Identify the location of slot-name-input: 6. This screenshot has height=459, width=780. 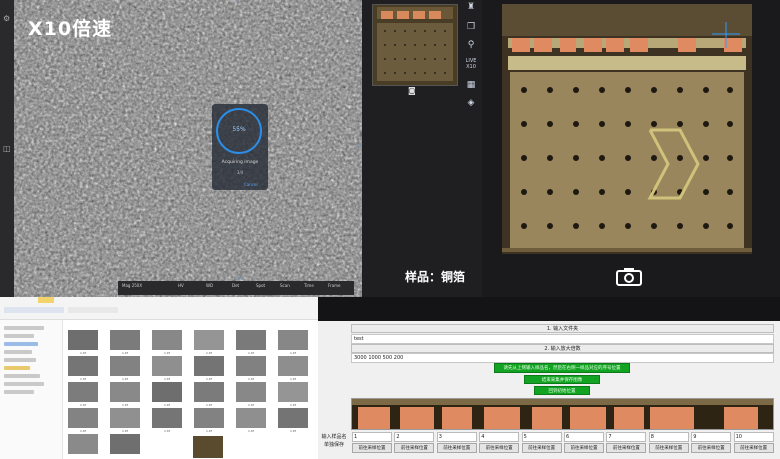
(584, 437).